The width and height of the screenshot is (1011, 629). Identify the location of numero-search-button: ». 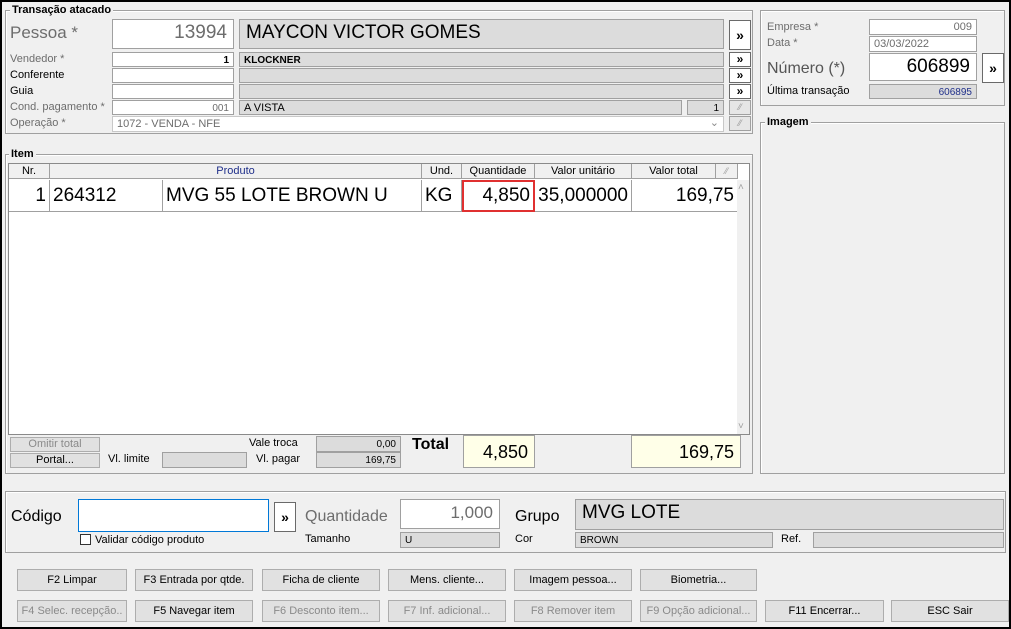
(993, 68).